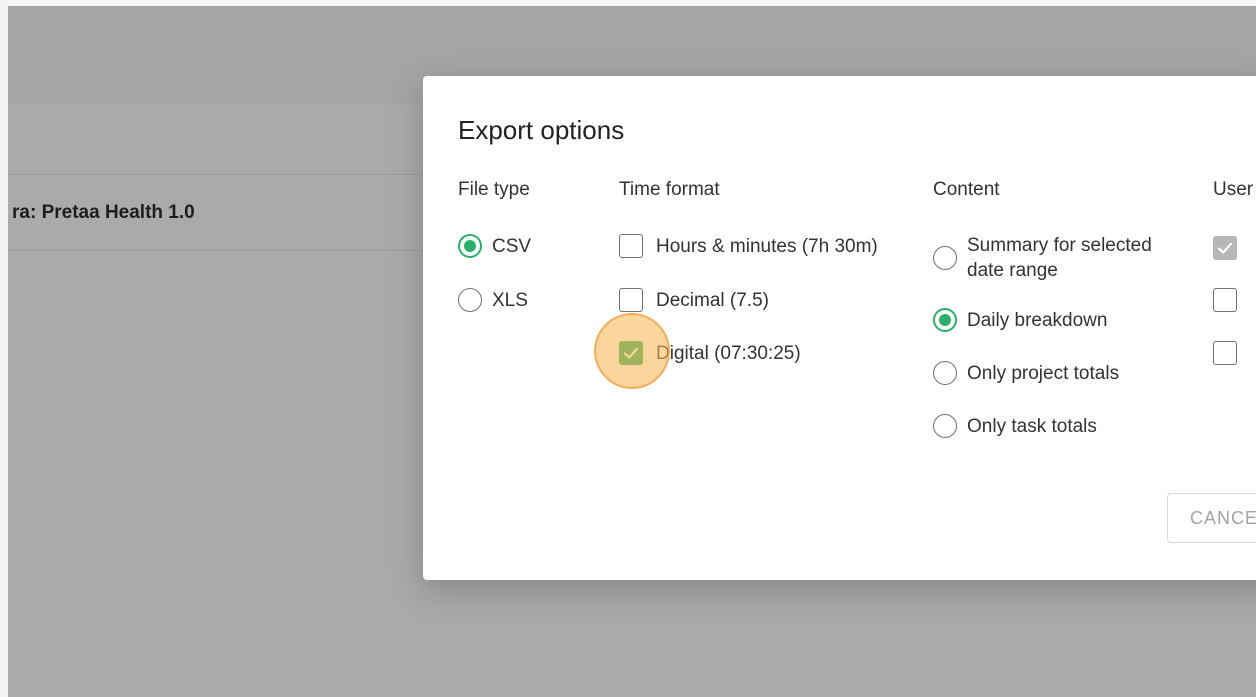  What do you see at coordinates (1032, 426) in the screenshot?
I see `content-task-totals-label: Only task totals` at bounding box center [1032, 426].